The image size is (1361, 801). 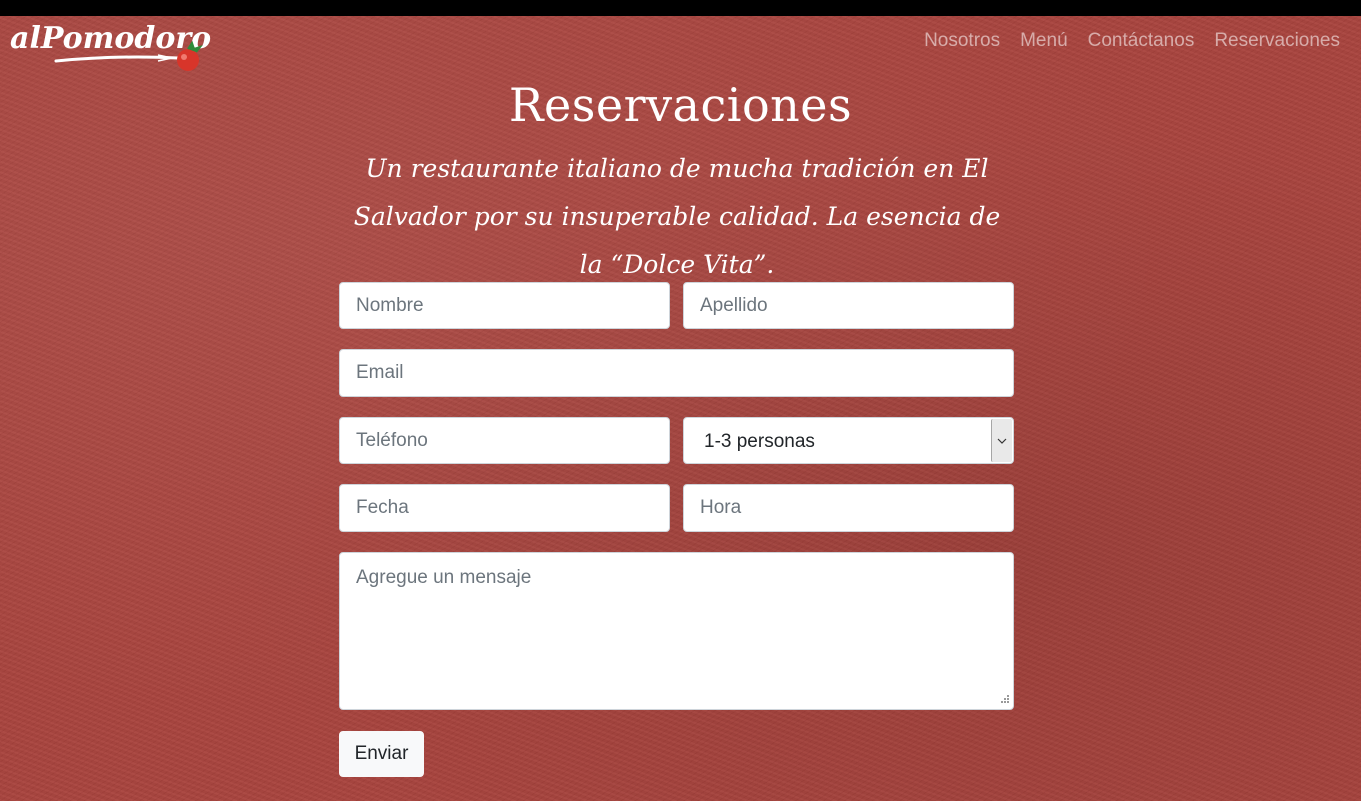 What do you see at coordinates (188, 60) in the screenshot?
I see `tomato-icon` at bounding box center [188, 60].